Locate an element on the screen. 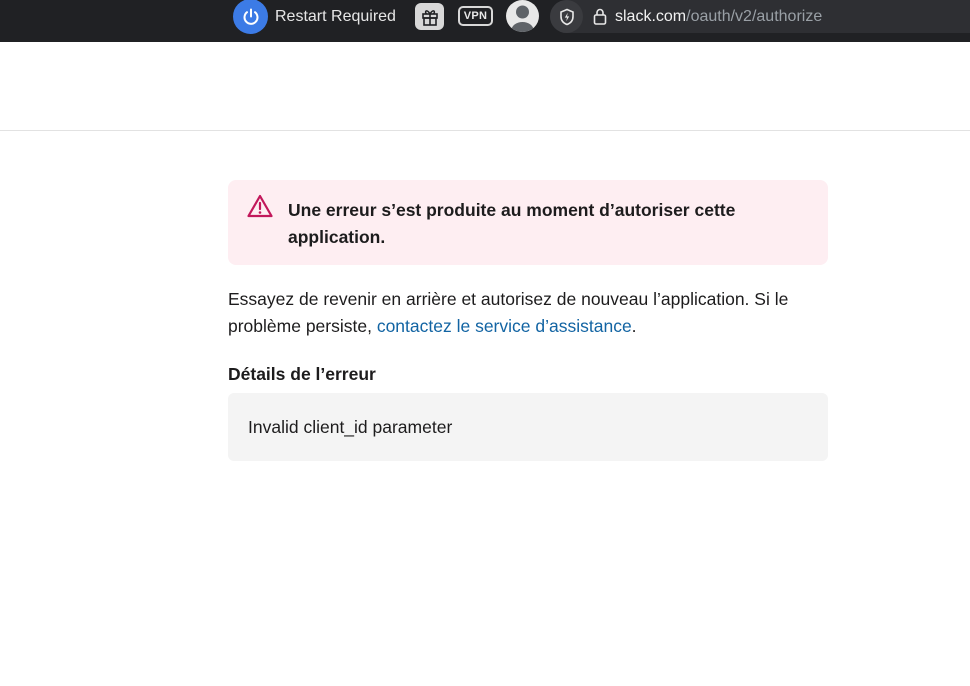 This screenshot has height=686, width=970. restart-required-label: Restart Required is located at coordinates (335, 16).